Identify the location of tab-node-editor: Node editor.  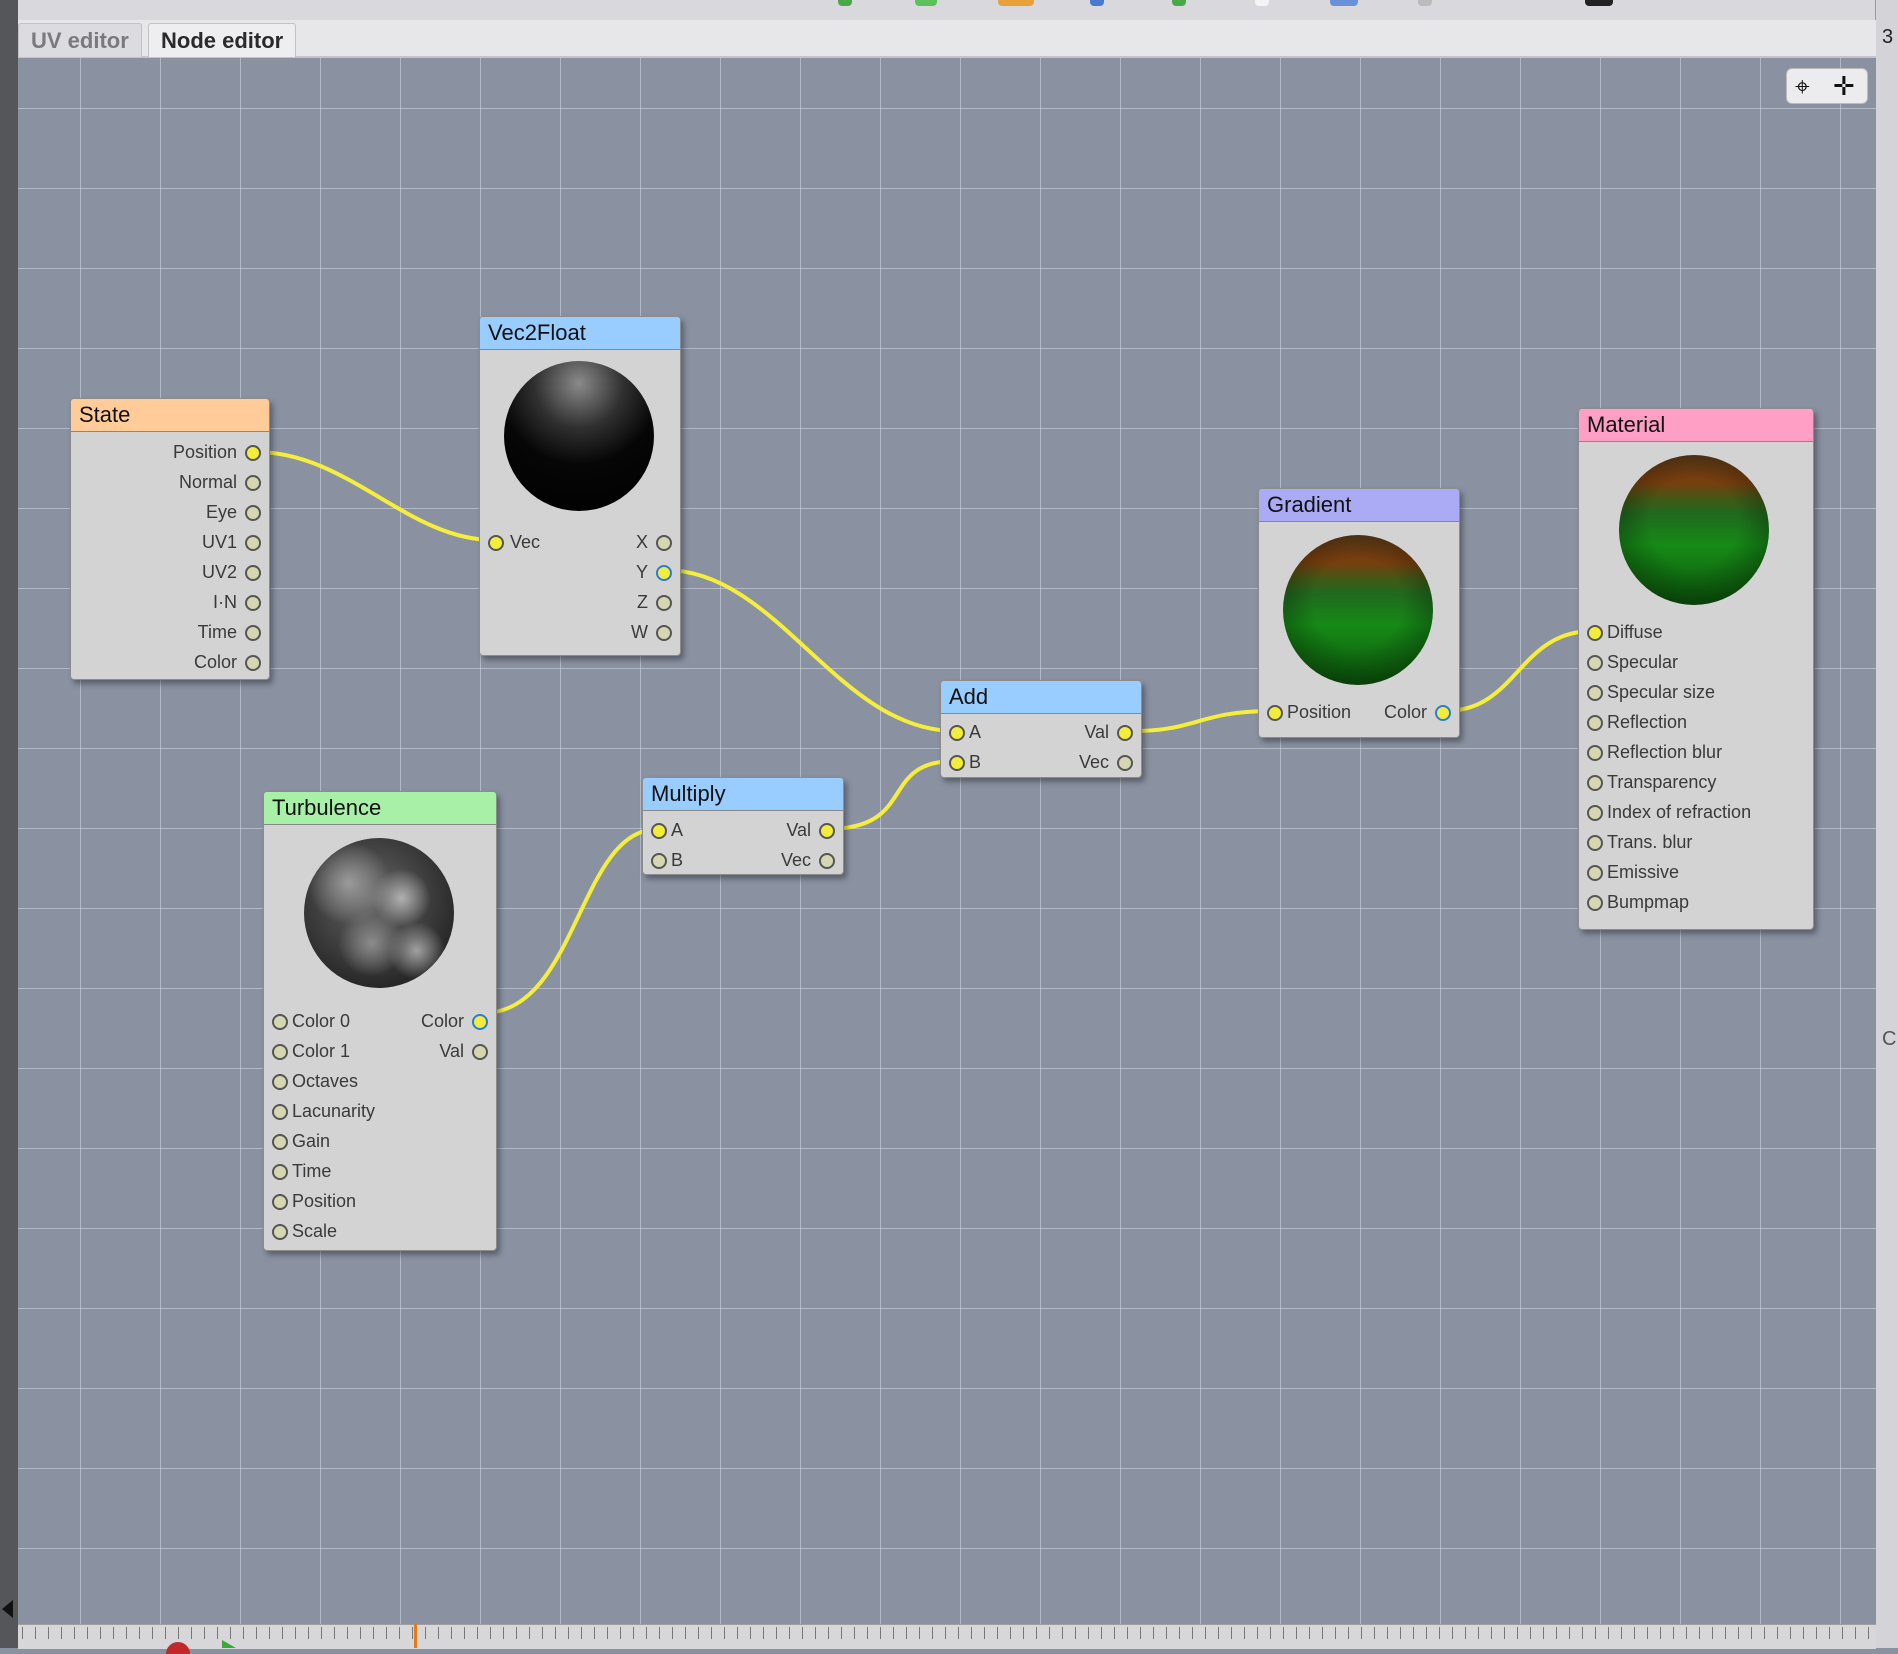
(222, 40).